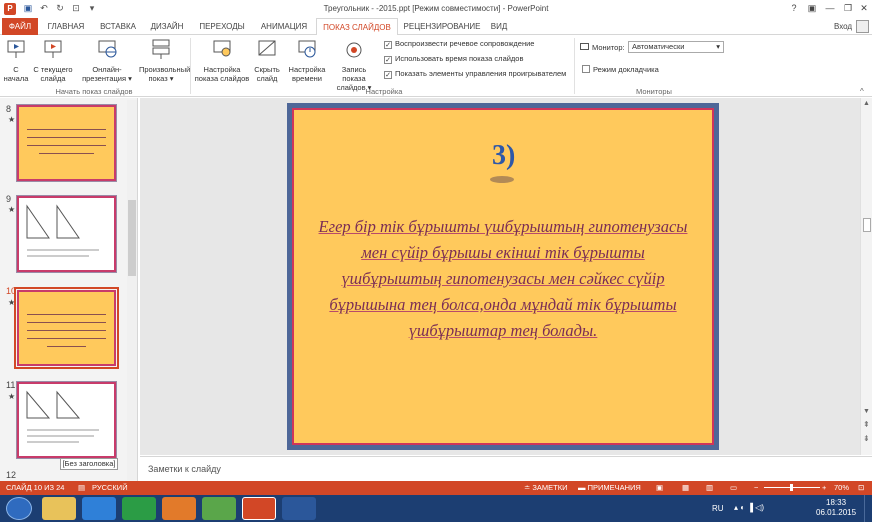 This screenshot has height=522, width=872. What do you see at coordinates (685, 488) in the screenshot?
I see `slide-sorter-icon: ▦` at bounding box center [685, 488].